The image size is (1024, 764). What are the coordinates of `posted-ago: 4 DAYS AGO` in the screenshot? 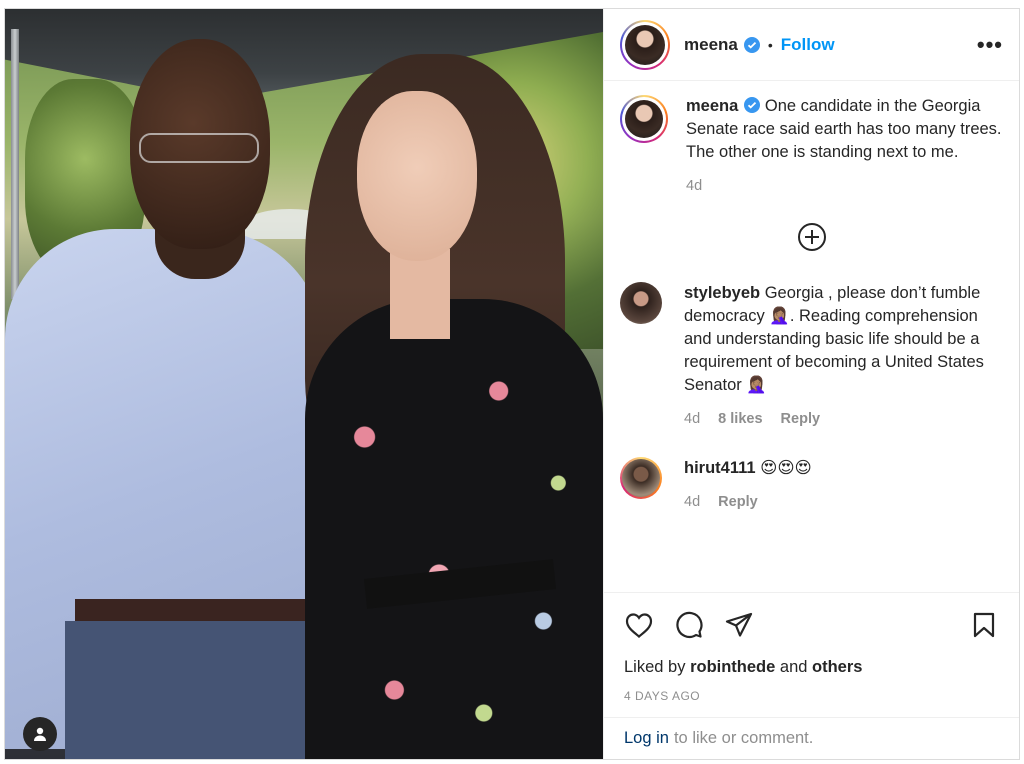 It's located at (811, 697).